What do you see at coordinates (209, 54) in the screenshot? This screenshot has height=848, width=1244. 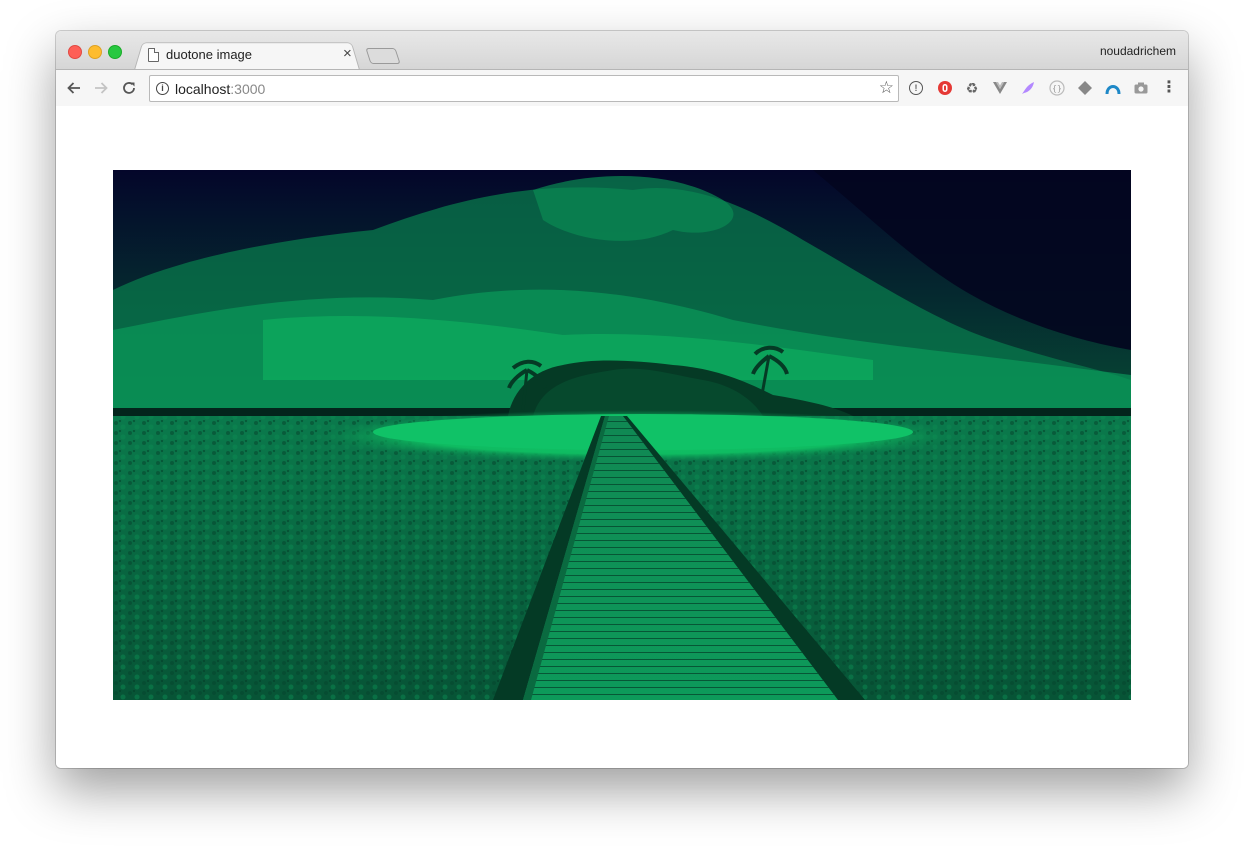 I see `tab-title: duotone image` at bounding box center [209, 54].